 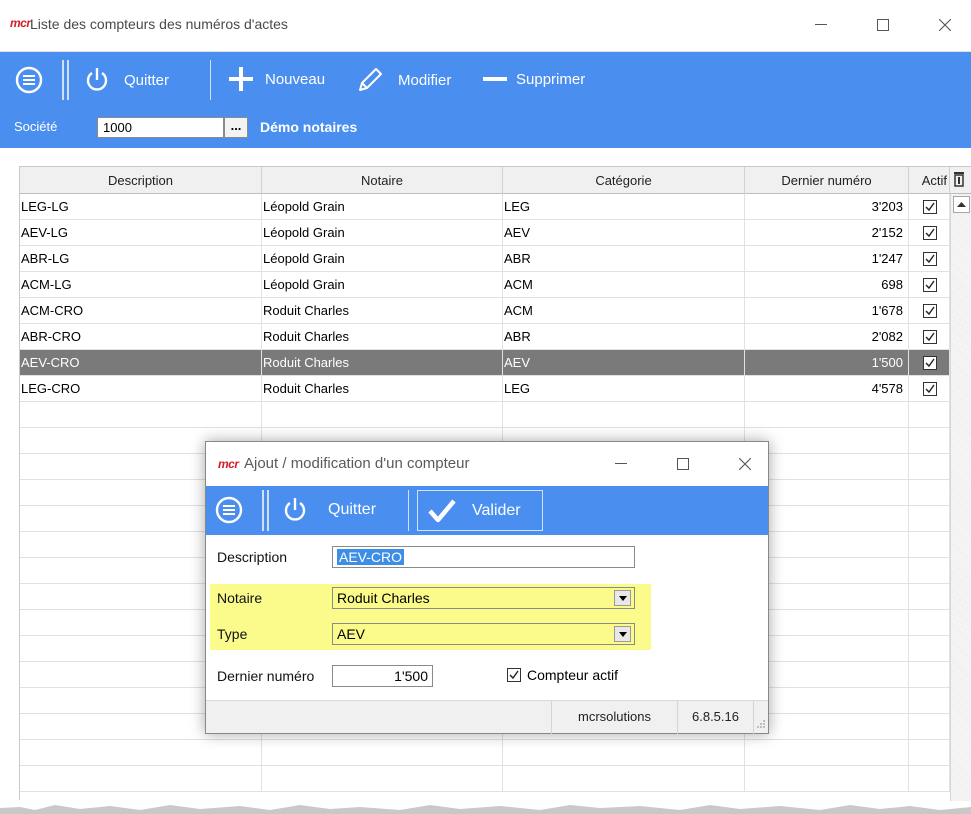 I want to click on new-button: Nouveau, so click(x=276, y=79).